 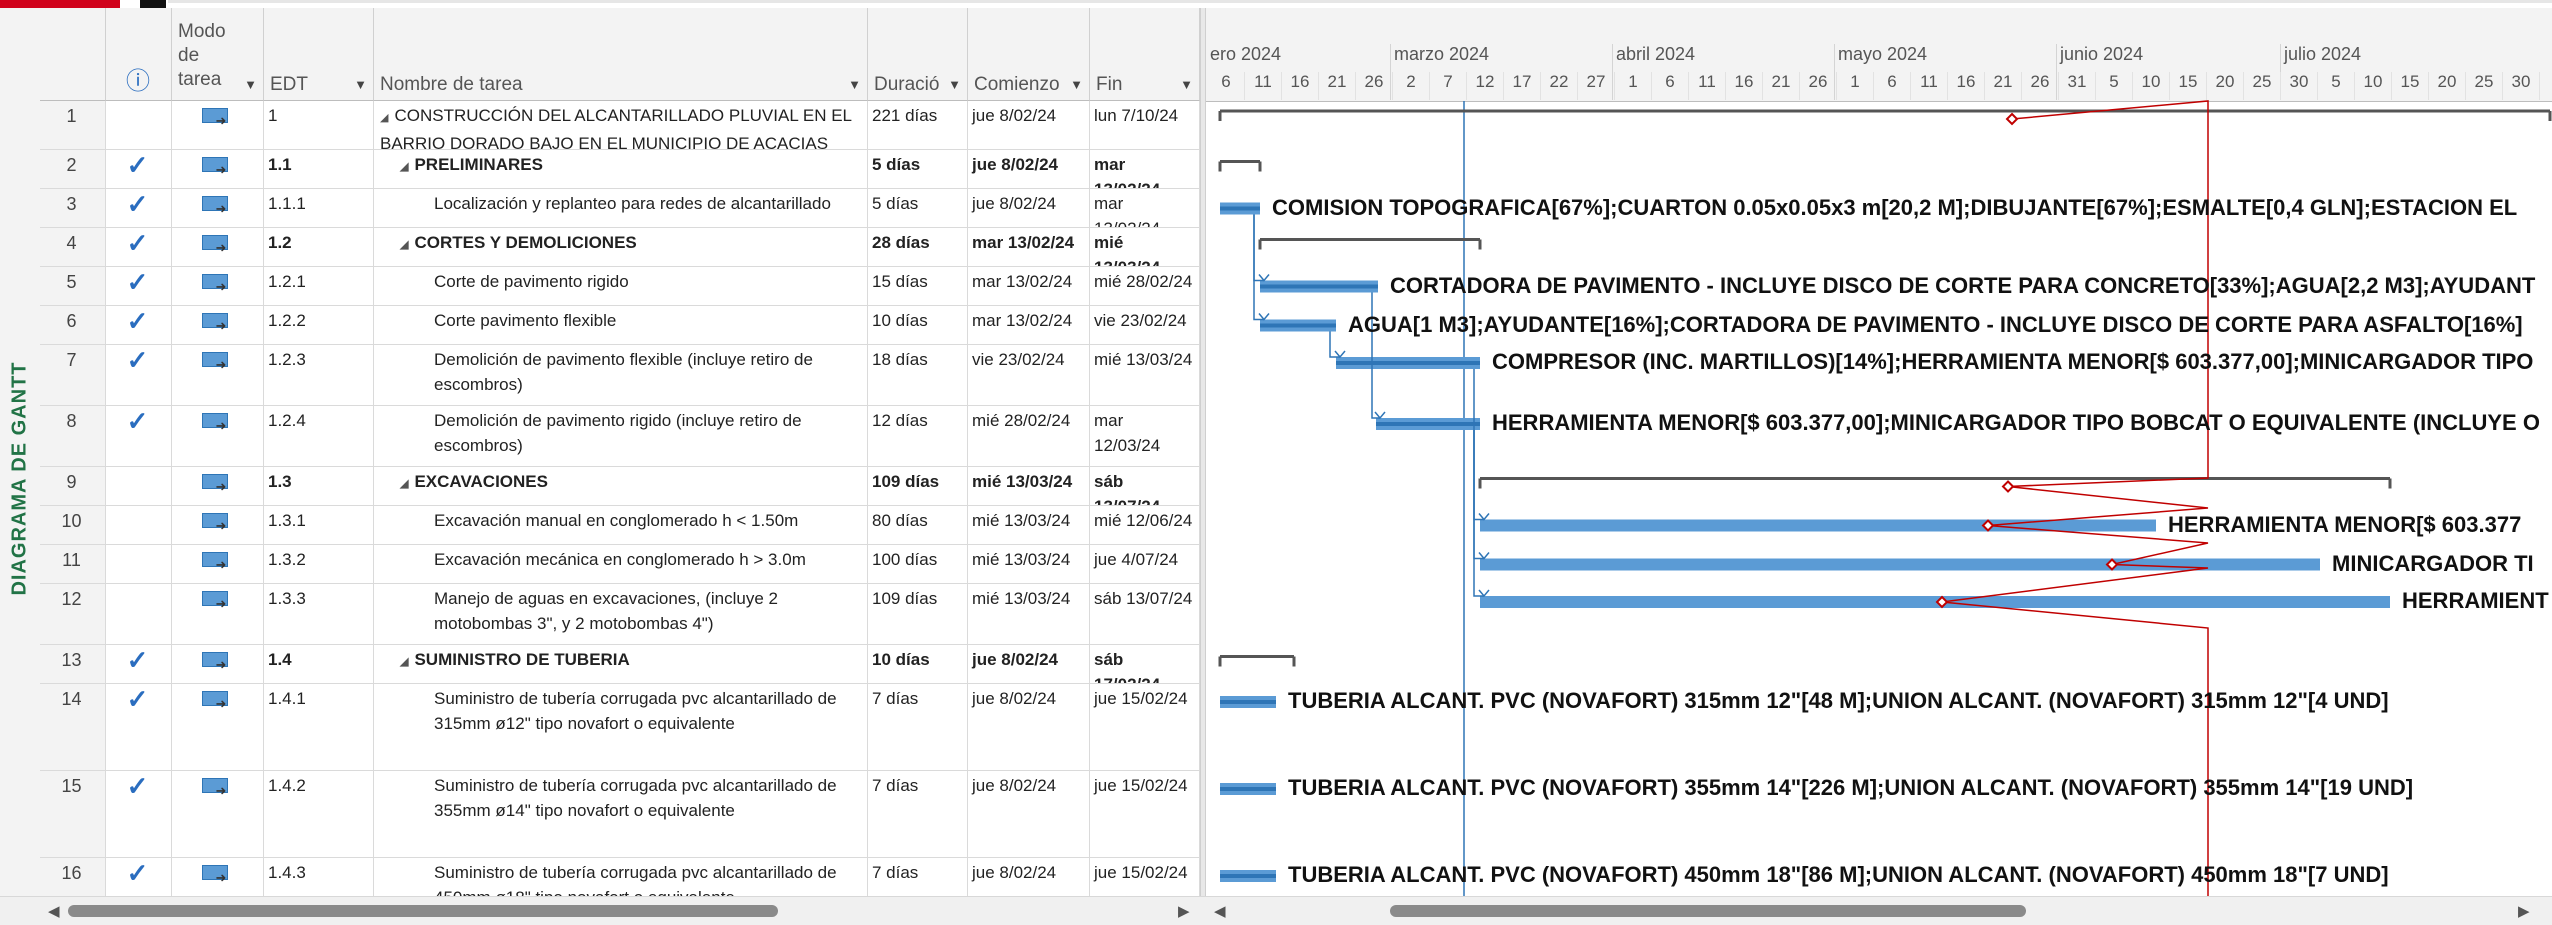 I want to click on end-cell: mar 12/03/24, so click(x=1145, y=436).